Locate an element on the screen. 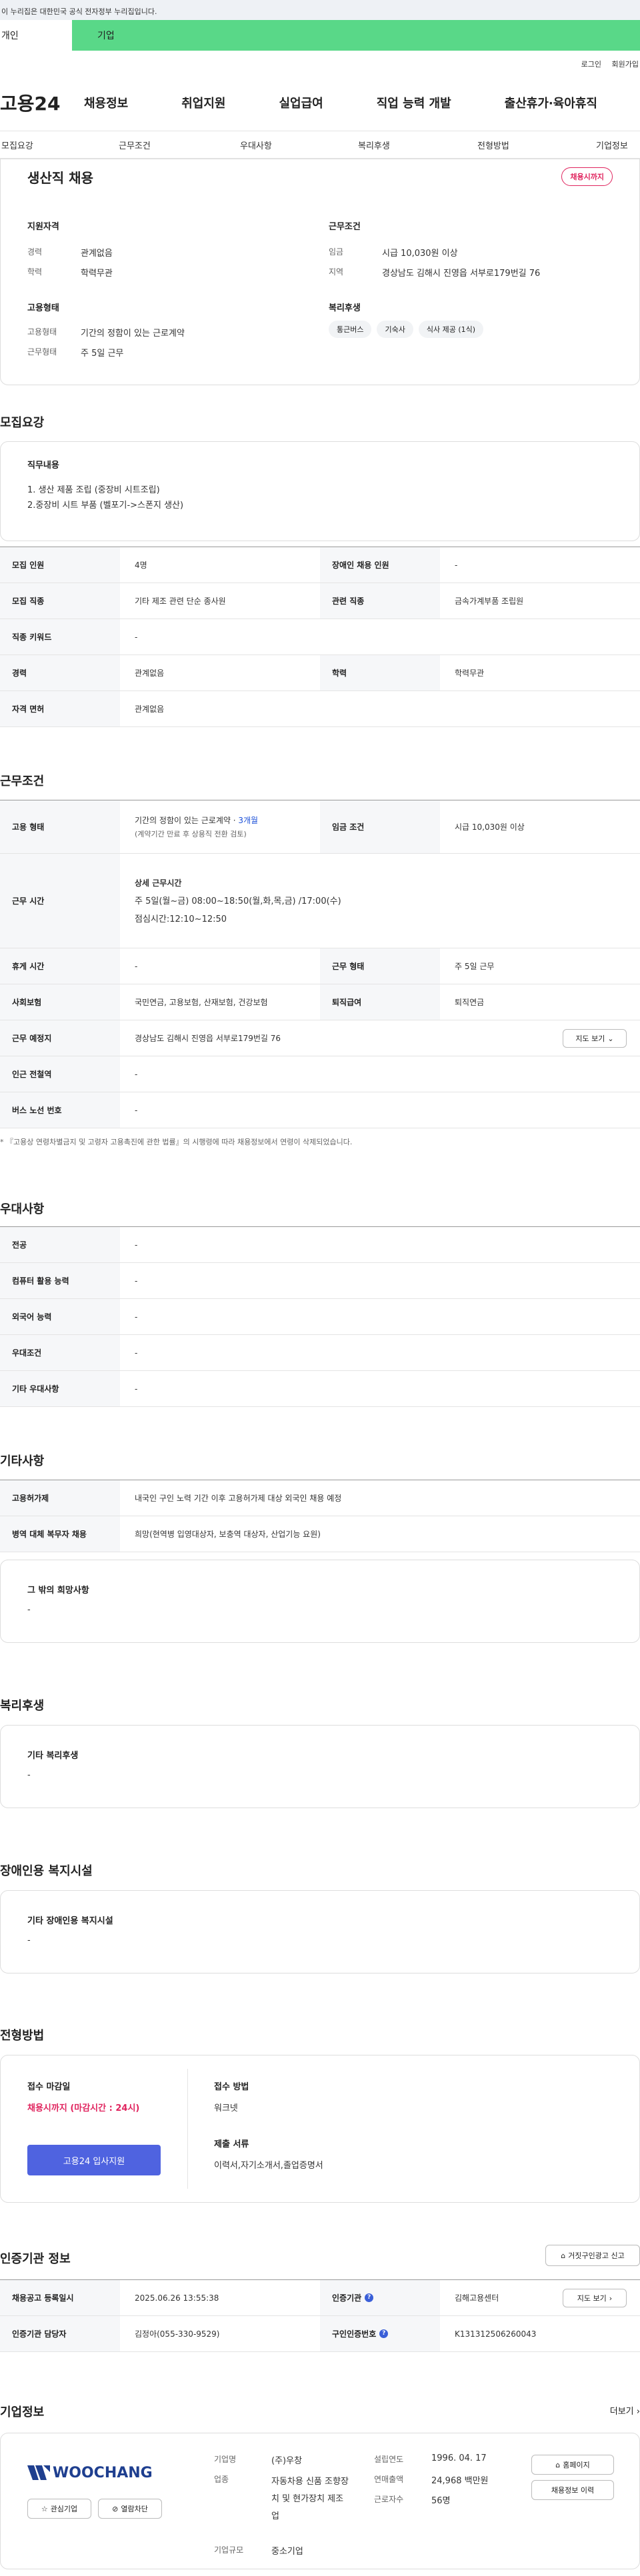 This screenshot has height=2576, width=640. th: 사회보험 is located at coordinates (60, 1002).